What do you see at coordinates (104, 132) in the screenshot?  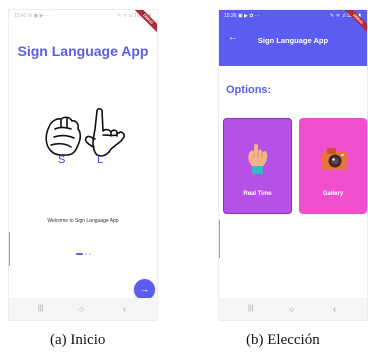 I see `hand-sign-l-icon` at bounding box center [104, 132].